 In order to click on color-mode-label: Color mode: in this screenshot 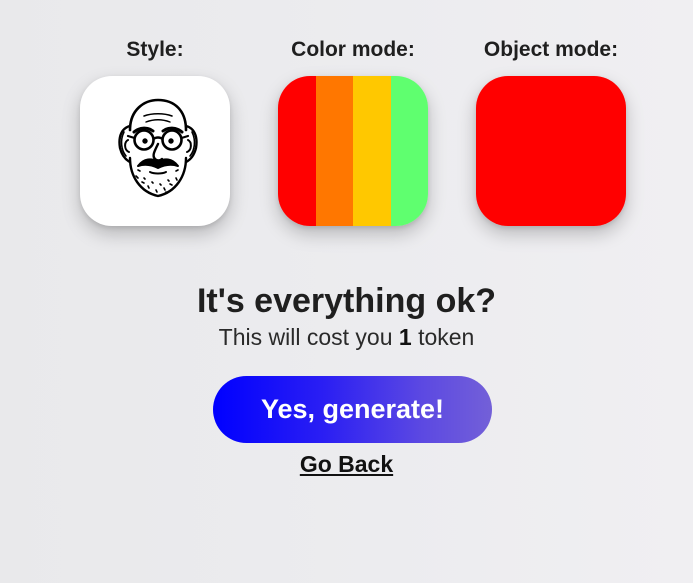, I will do `click(353, 49)`.